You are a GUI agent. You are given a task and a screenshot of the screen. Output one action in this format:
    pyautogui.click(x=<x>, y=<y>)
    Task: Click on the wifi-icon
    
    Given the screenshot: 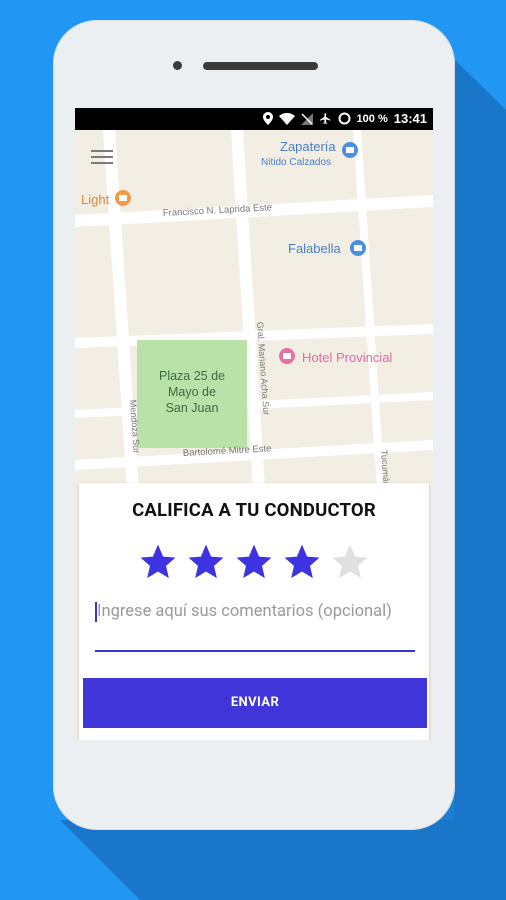 What is the action you would take?
    pyautogui.click(x=286, y=118)
    